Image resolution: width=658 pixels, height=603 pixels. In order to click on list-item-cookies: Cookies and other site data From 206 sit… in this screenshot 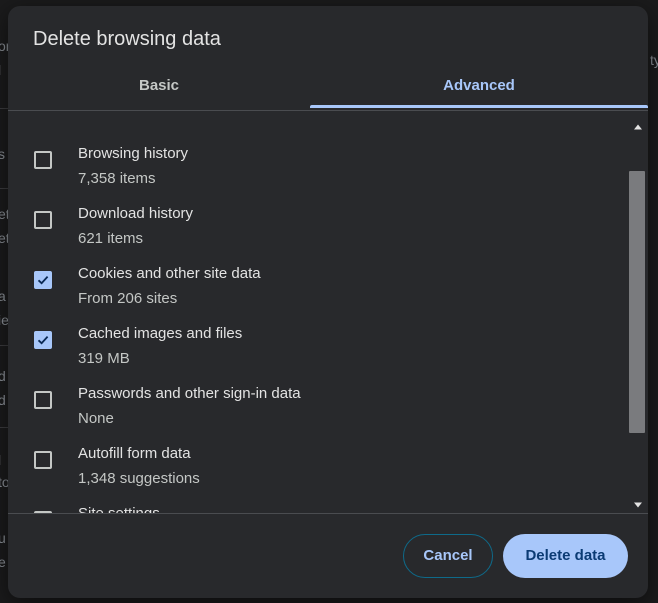, I will do `click(318, 276)`.